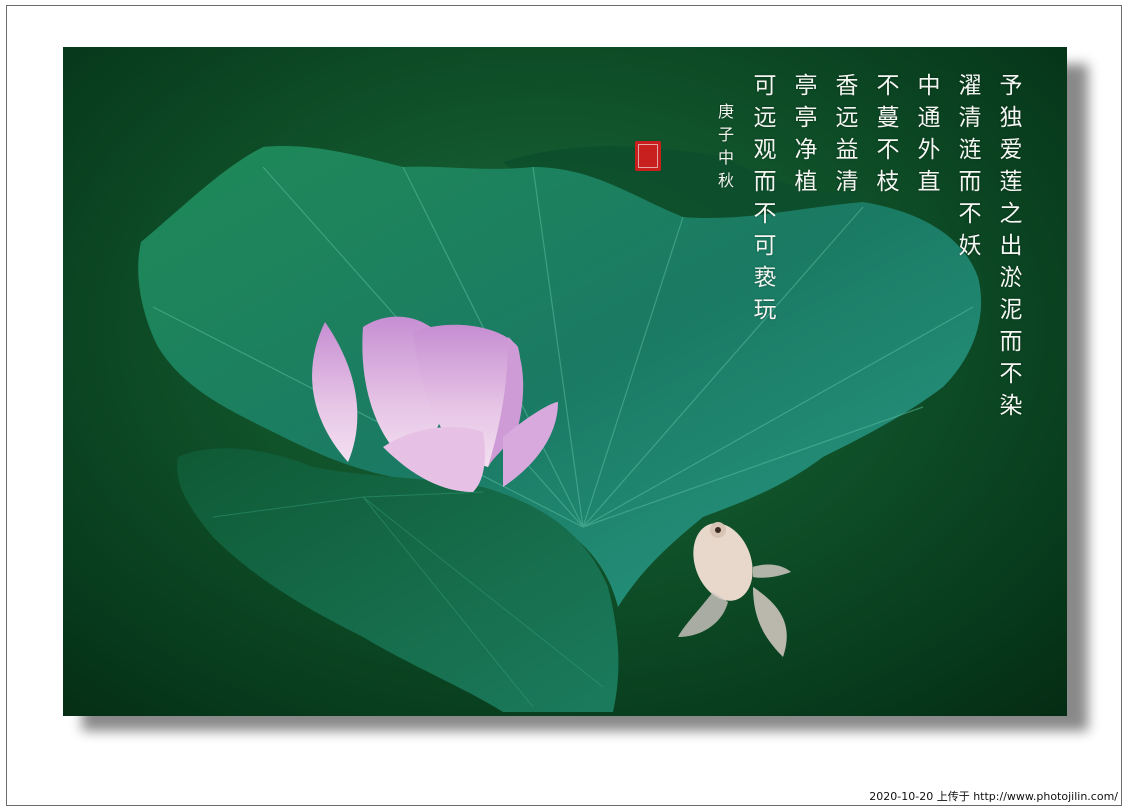 The width and height of the screenshot is (1130, 812). Describe the element at coordinates (967, 169) in the screenshot. I see `poem-line: 濯清涟而不妖` at that location.